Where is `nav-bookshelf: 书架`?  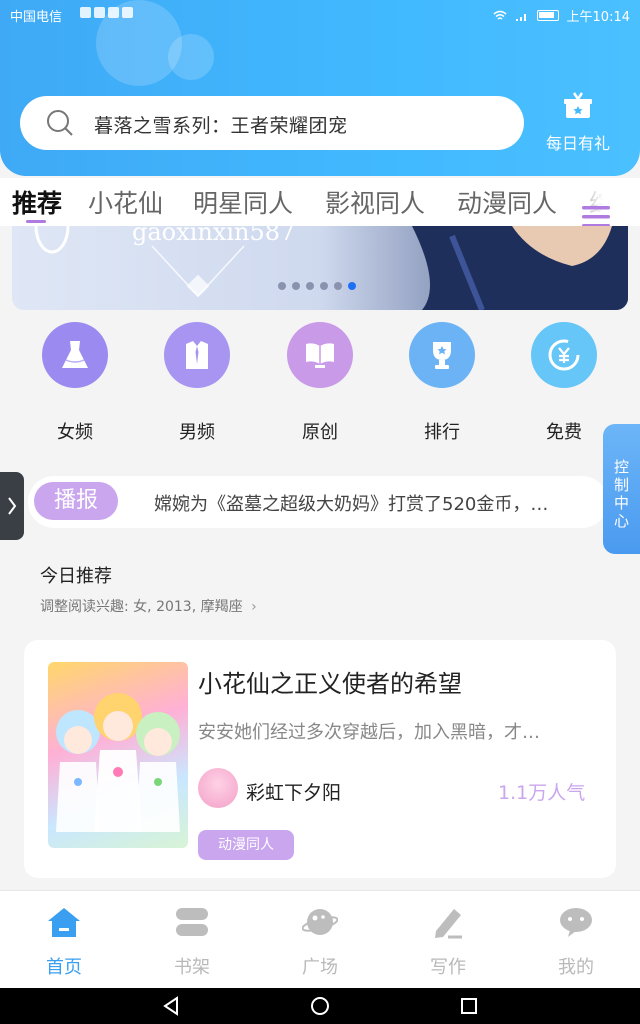 nav-bookshelf: 书架 is located at coordinates (192, 942).